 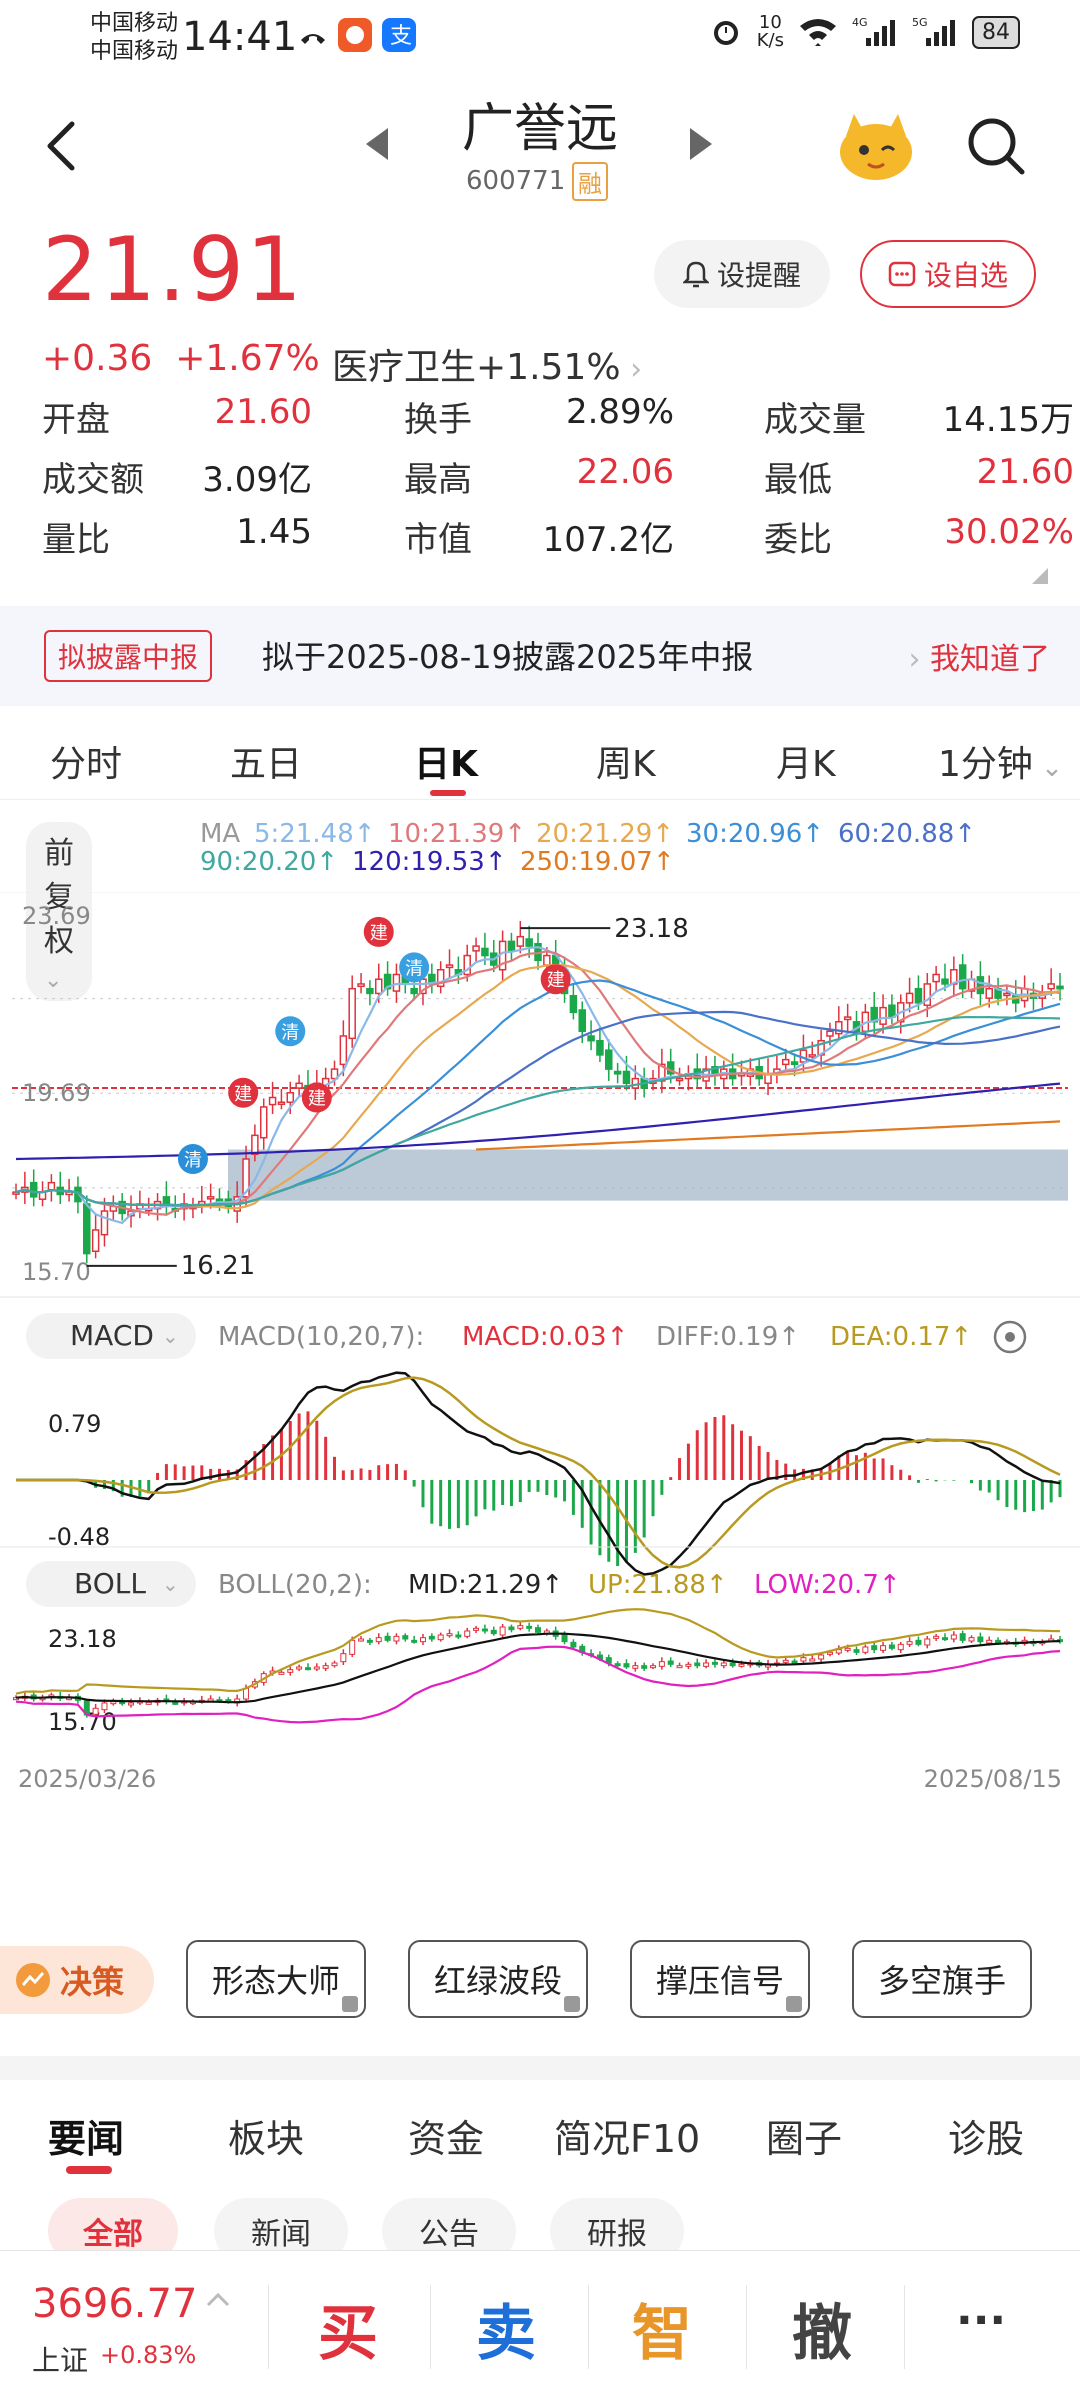 What do you see at coordinates (619, 412) in the screenshot?
I see `stat-value: 2.89%` at bounding box center [619, 412].